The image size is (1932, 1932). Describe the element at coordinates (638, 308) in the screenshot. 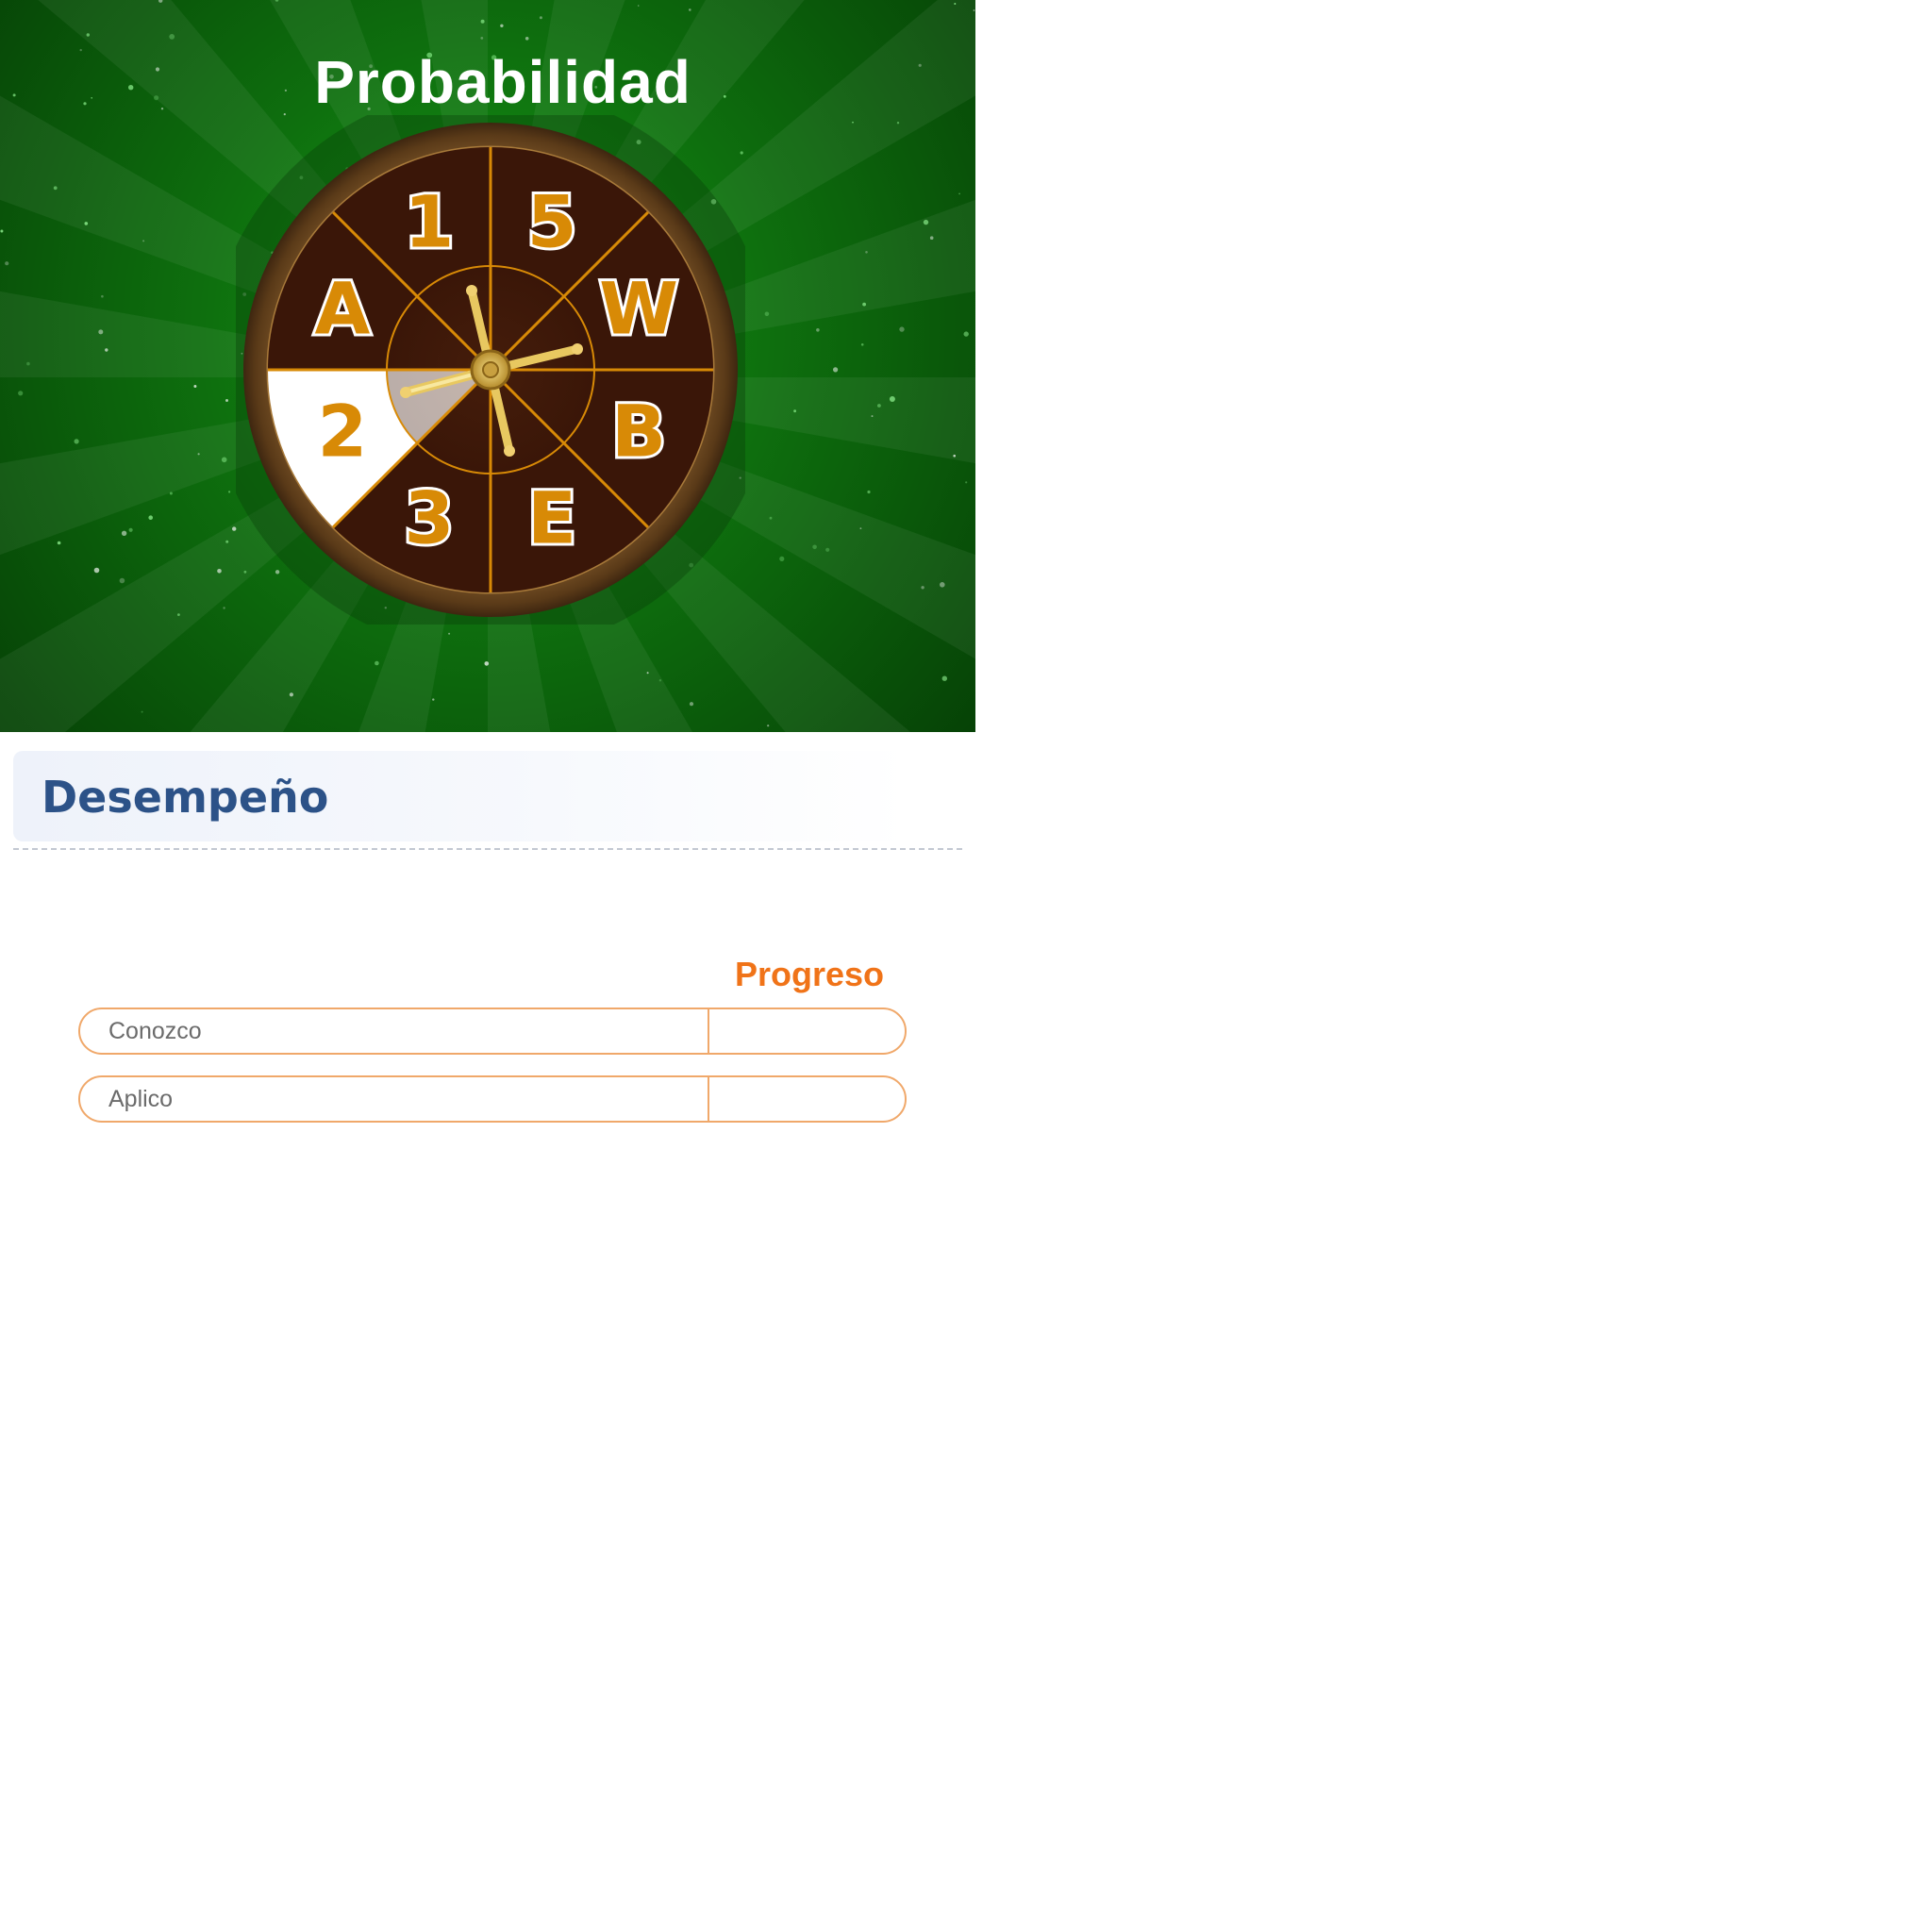

I see `wheel-label-w: W` at that location.